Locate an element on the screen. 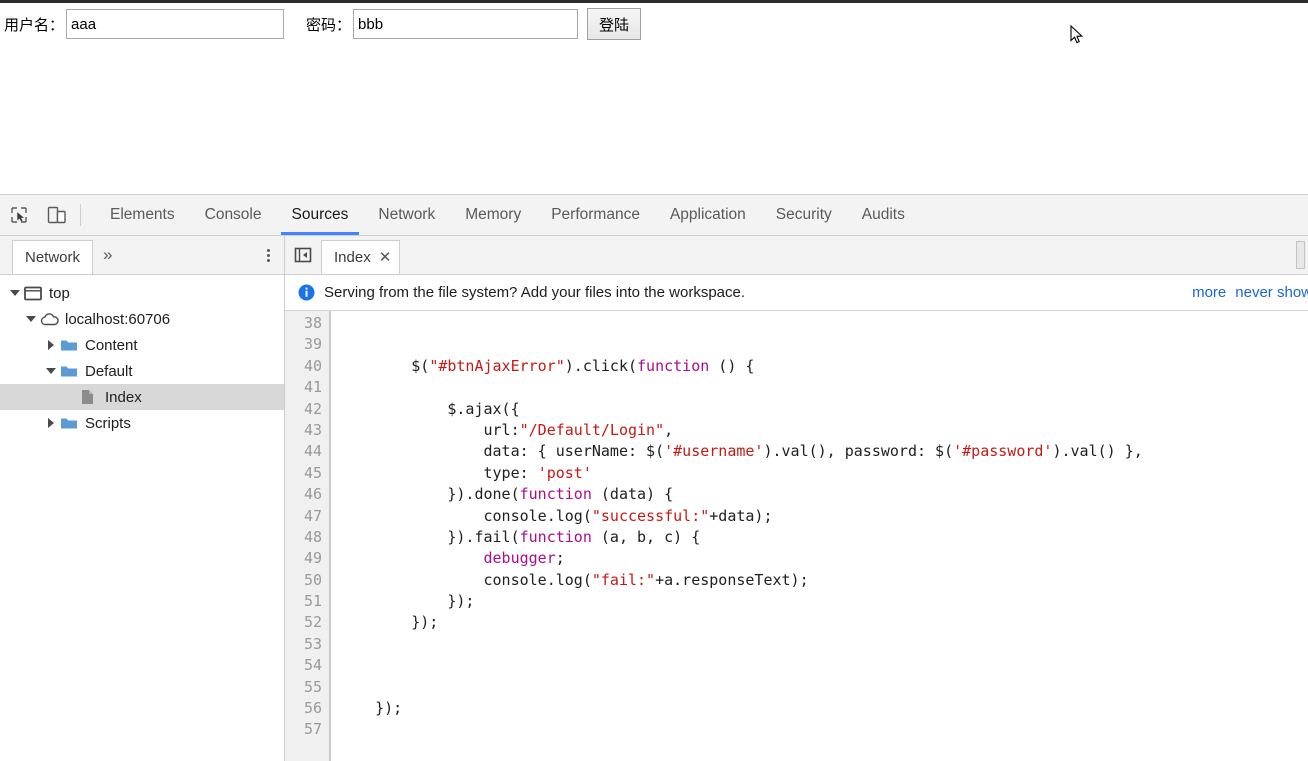  code-token: "successful:" is located at coordinates (650, 515).